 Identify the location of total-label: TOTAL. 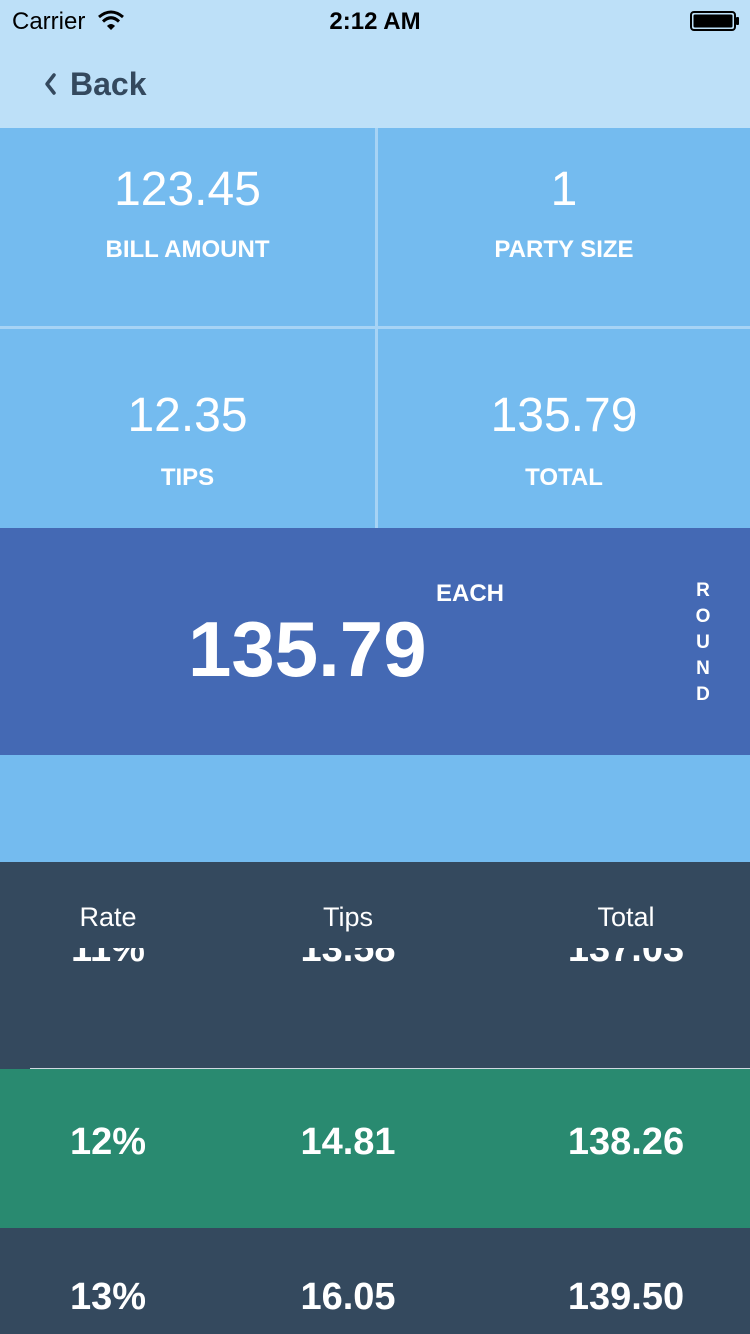
(564, 477).